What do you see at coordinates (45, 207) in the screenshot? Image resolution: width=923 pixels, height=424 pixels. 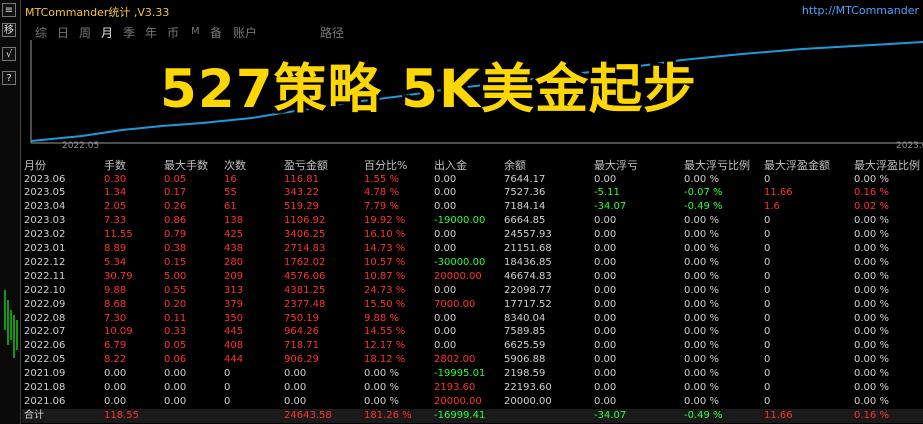 I see `table-cell: 2023.04` at bounding box center [45, 207].